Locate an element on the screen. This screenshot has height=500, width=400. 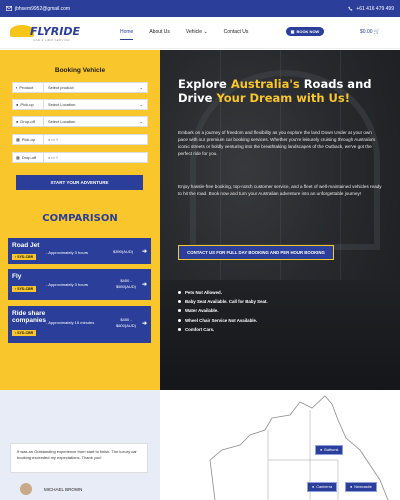
card-title: Ride share companies is located at coordinates (29, 317).